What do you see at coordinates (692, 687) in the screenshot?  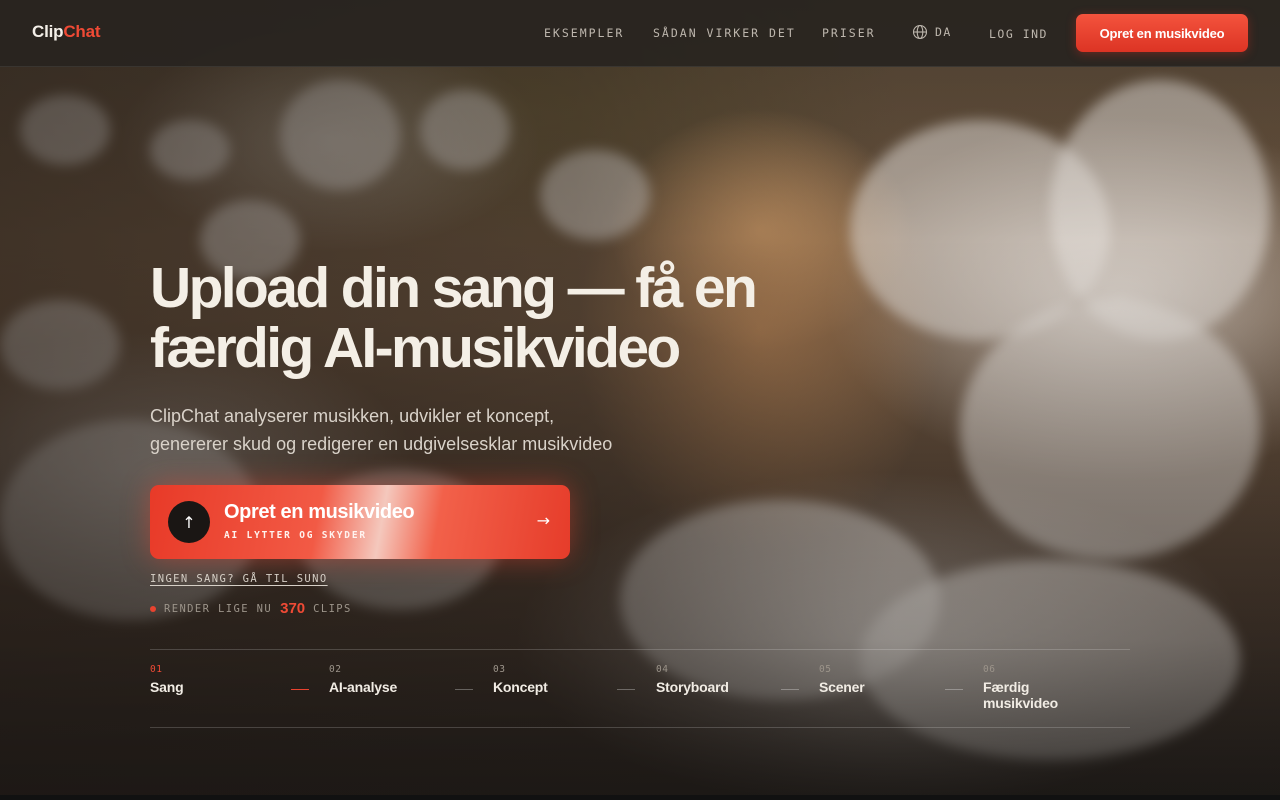 I see `step-label: Storyboard` at bounding box center [692, 687].